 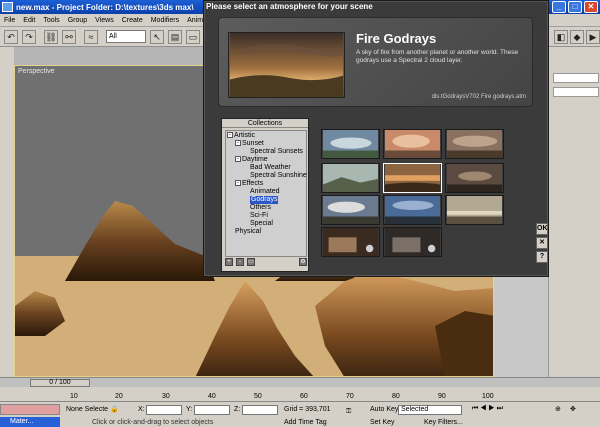 What do you see at coordinates (251, 262) in the screenshot?
I see `folder-icon: ▭` at bounding box center [251, 262].